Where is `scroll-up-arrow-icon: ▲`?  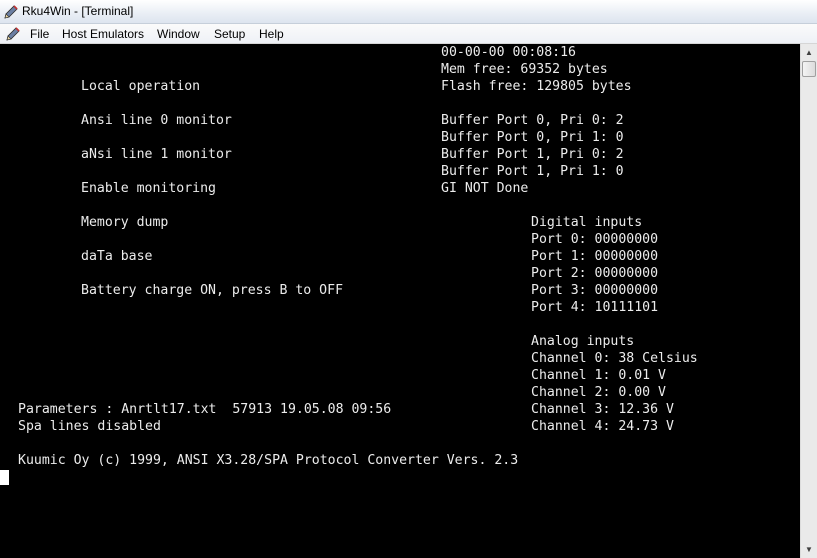 scroll-up-arrow-icon: ▲ is located at coordinates (809, 52).